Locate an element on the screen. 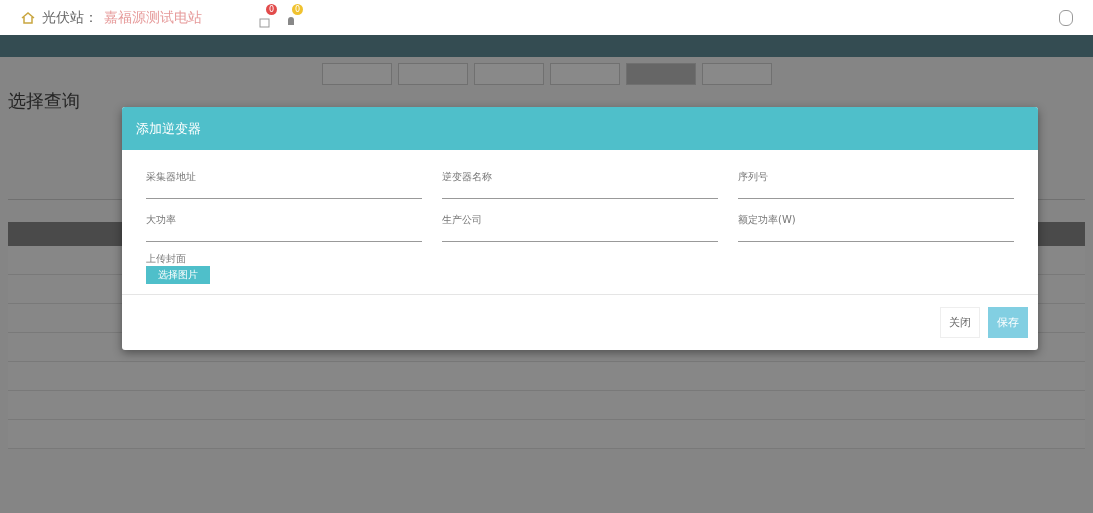 The height and width of the screenshot is (513, 1093). field-label: 序列号 is located at coordinates (753, 177).